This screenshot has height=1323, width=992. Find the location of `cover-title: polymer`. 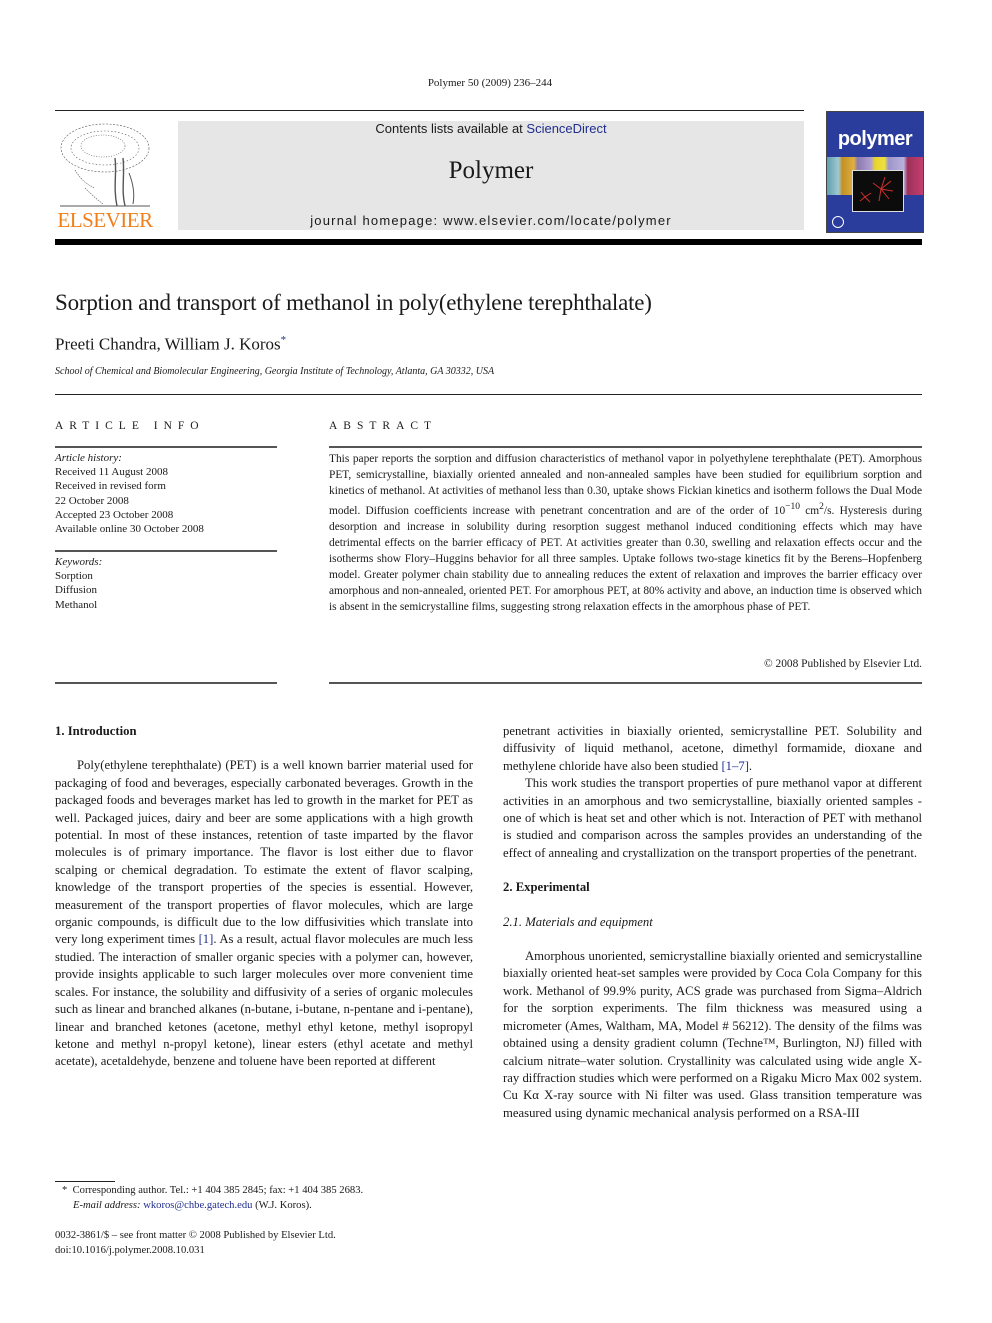

cover-title: polymer is located at coordinates (875, 139).